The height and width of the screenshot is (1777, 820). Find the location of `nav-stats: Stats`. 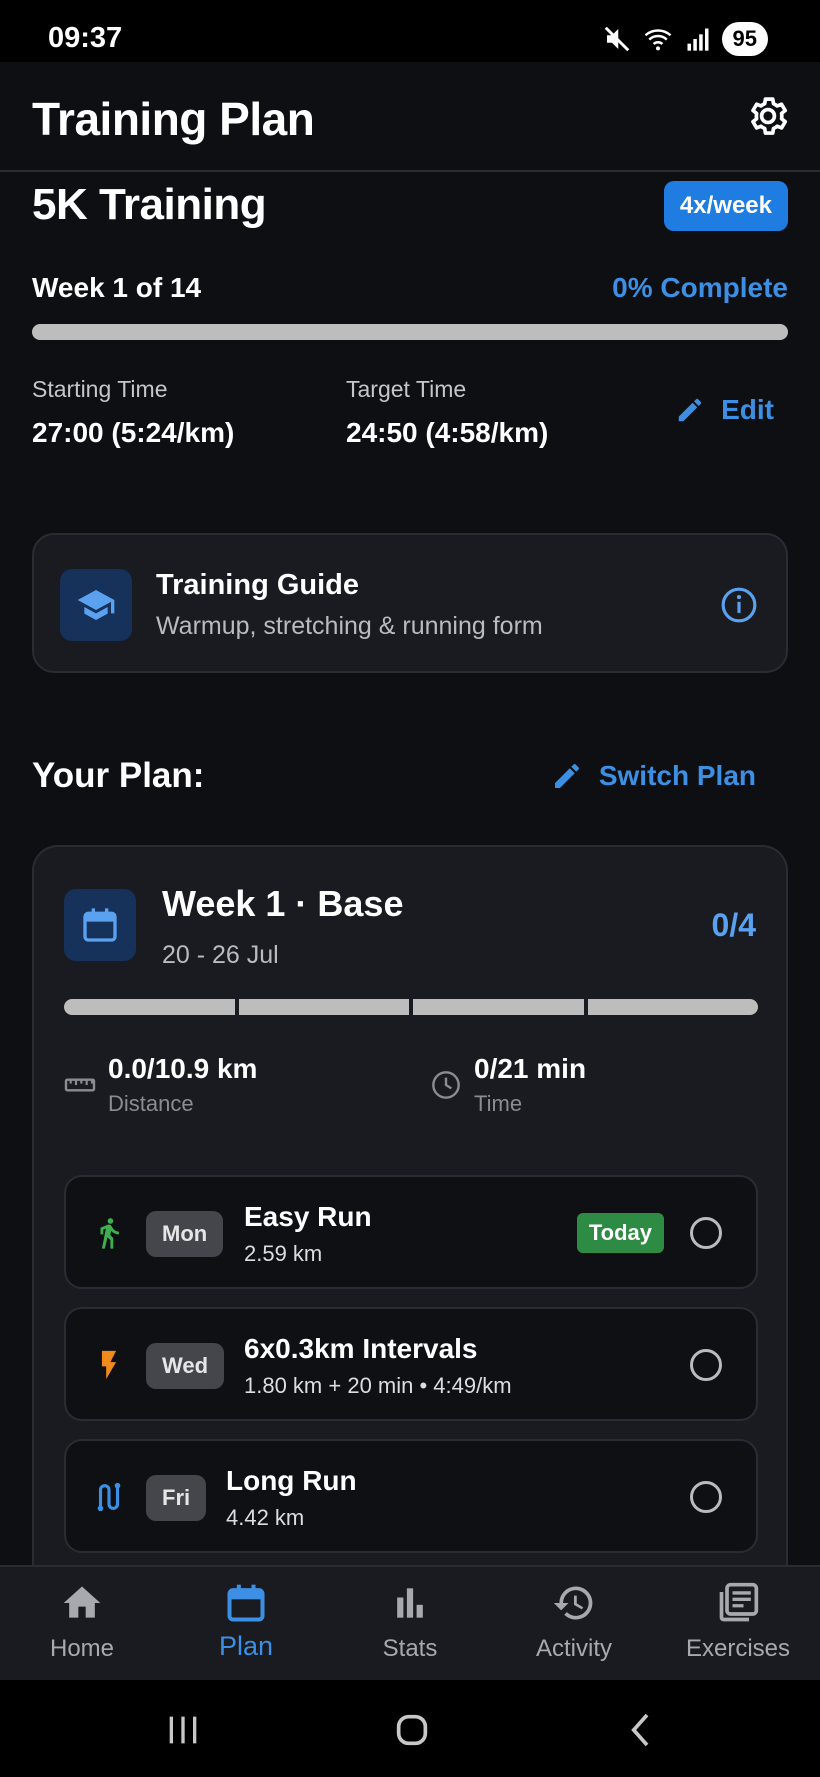

nav-stats: Stats is located at coordinates (410, 1624).